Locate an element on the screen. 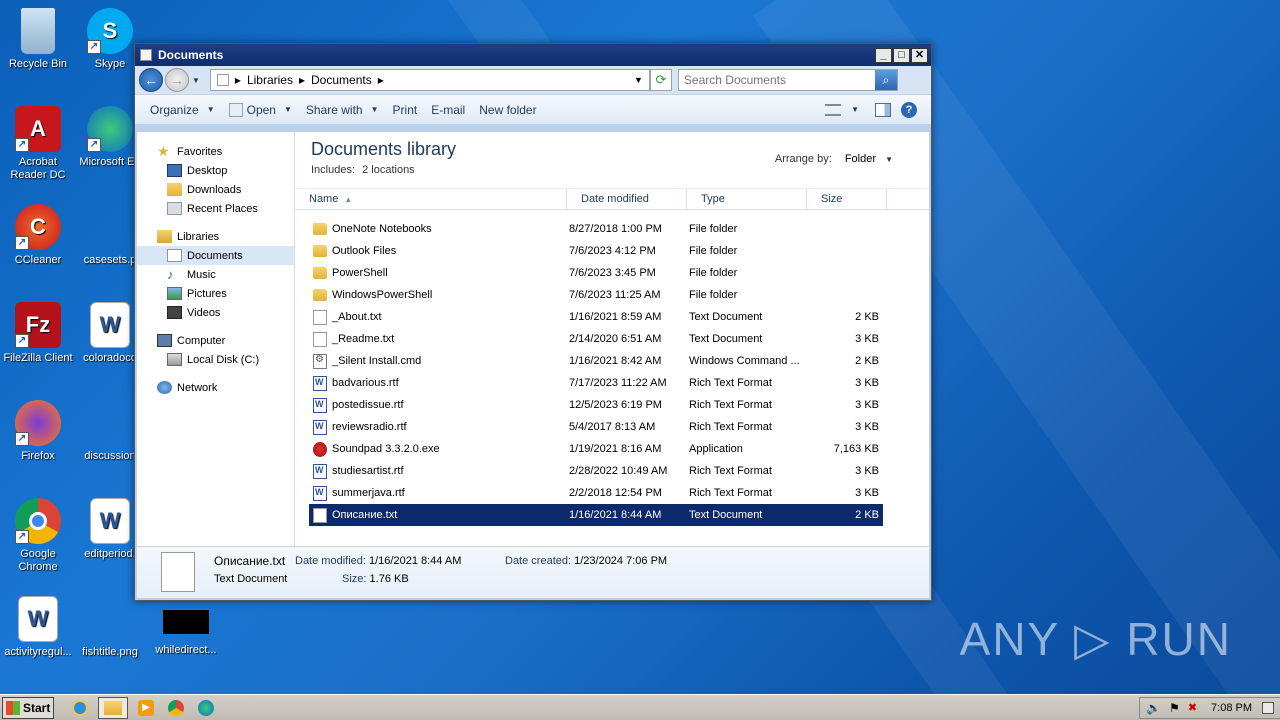 The height and width of the screenshot is (720, 1280). nav-local-disk: Local Disk (C:) is located at coordinates (215, 359).